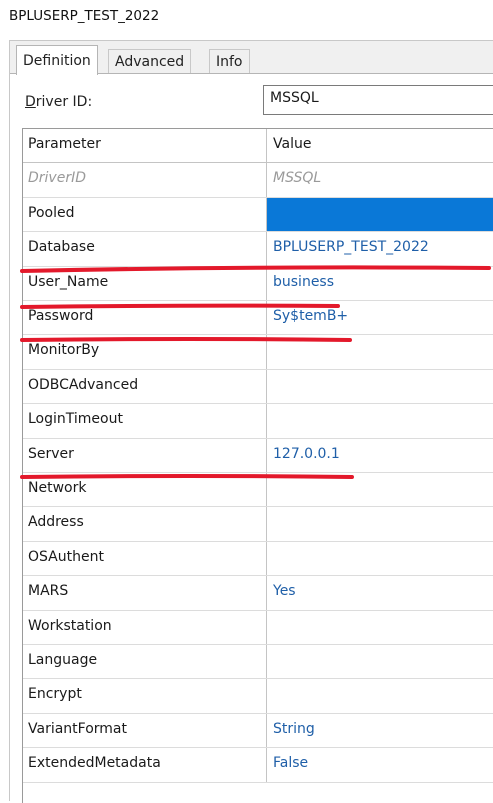 Image resolution: width=493 pixels, height=803 pixels. I want to click on tab-definition: Definition, so click(57, 60).